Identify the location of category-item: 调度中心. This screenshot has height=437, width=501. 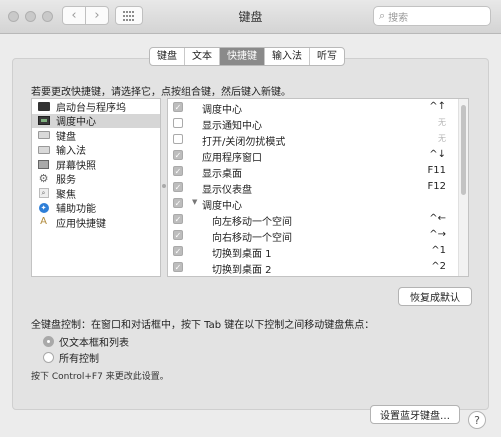
(96, 121).